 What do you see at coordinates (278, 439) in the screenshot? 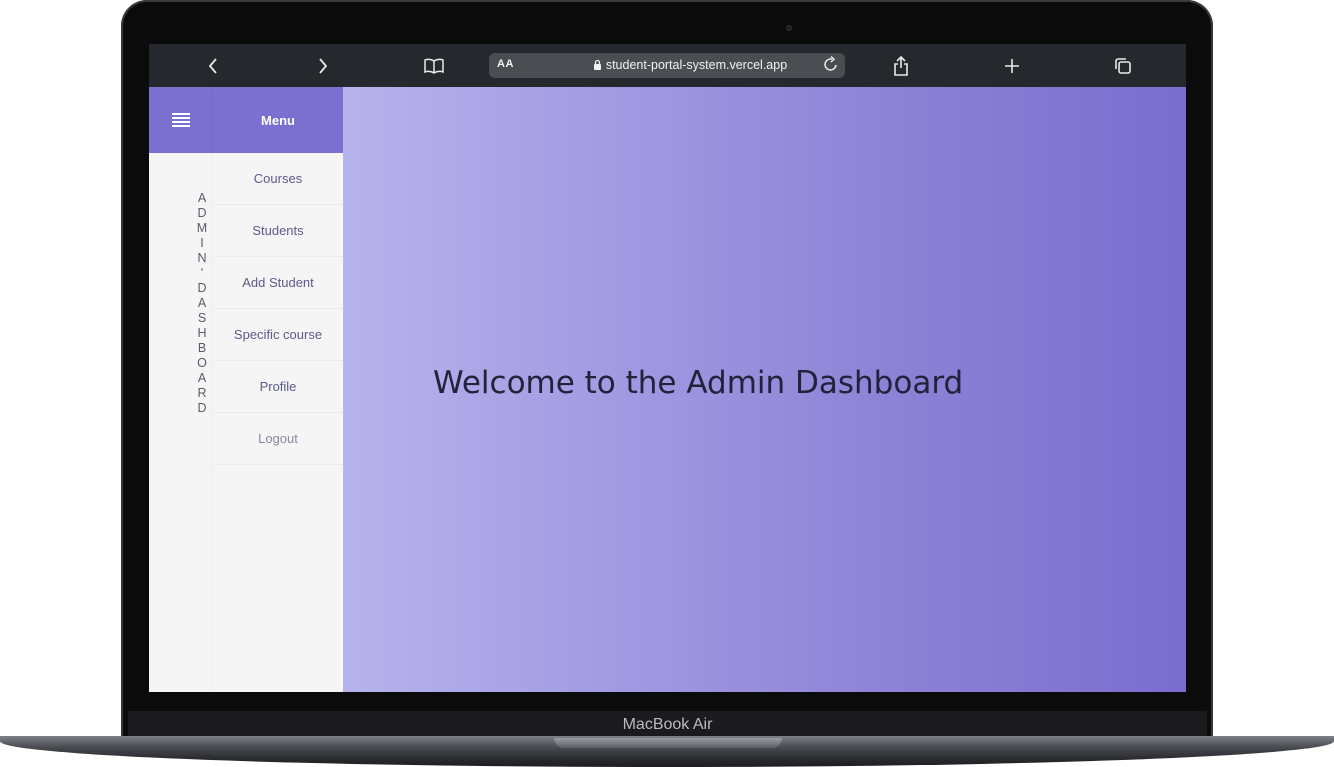
I see `sidebar-item-logout: Logout` at bounding box center [278, 439].